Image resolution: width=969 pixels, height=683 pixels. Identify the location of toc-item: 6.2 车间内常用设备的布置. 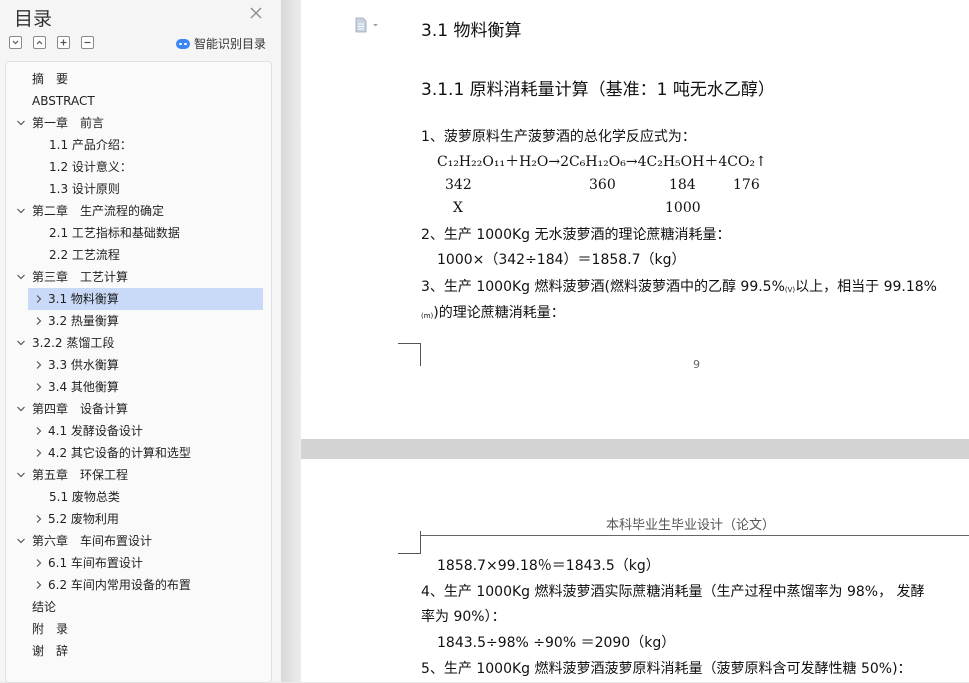
(138, 585).